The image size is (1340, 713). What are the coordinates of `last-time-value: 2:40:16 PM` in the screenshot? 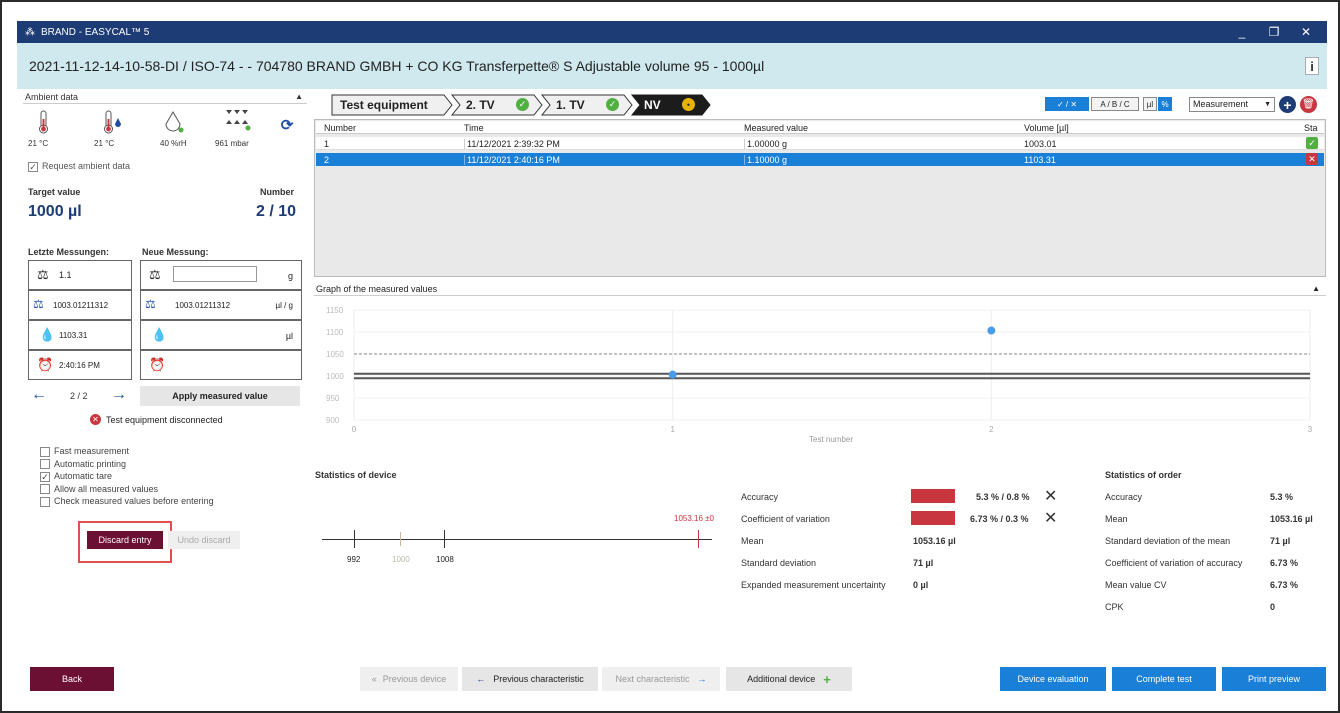 It's located at (79, 365).